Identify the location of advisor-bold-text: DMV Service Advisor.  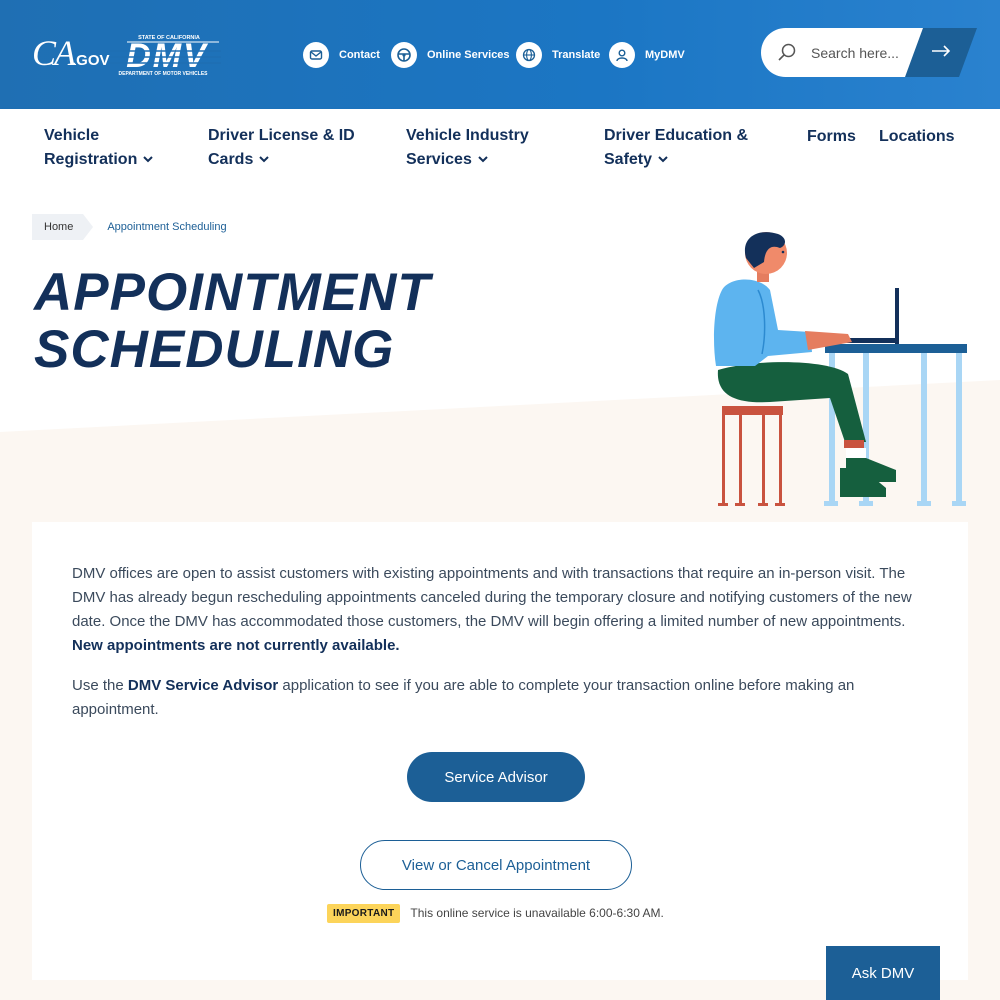
(203, 685).